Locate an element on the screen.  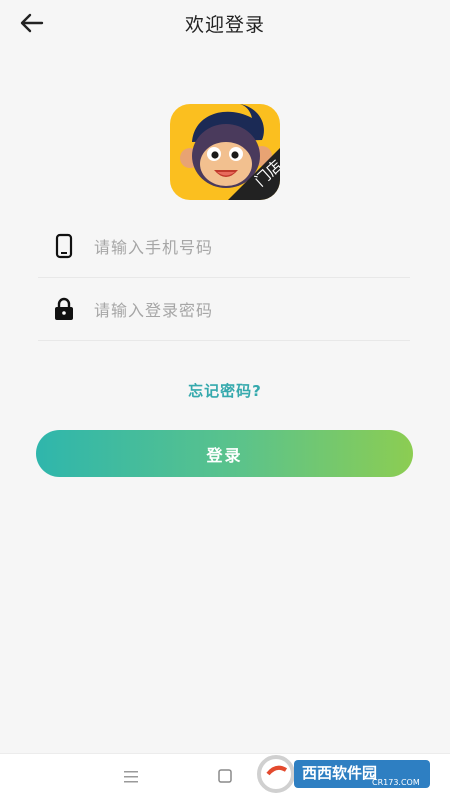
password-field-row is located at coordinates (224, 309).